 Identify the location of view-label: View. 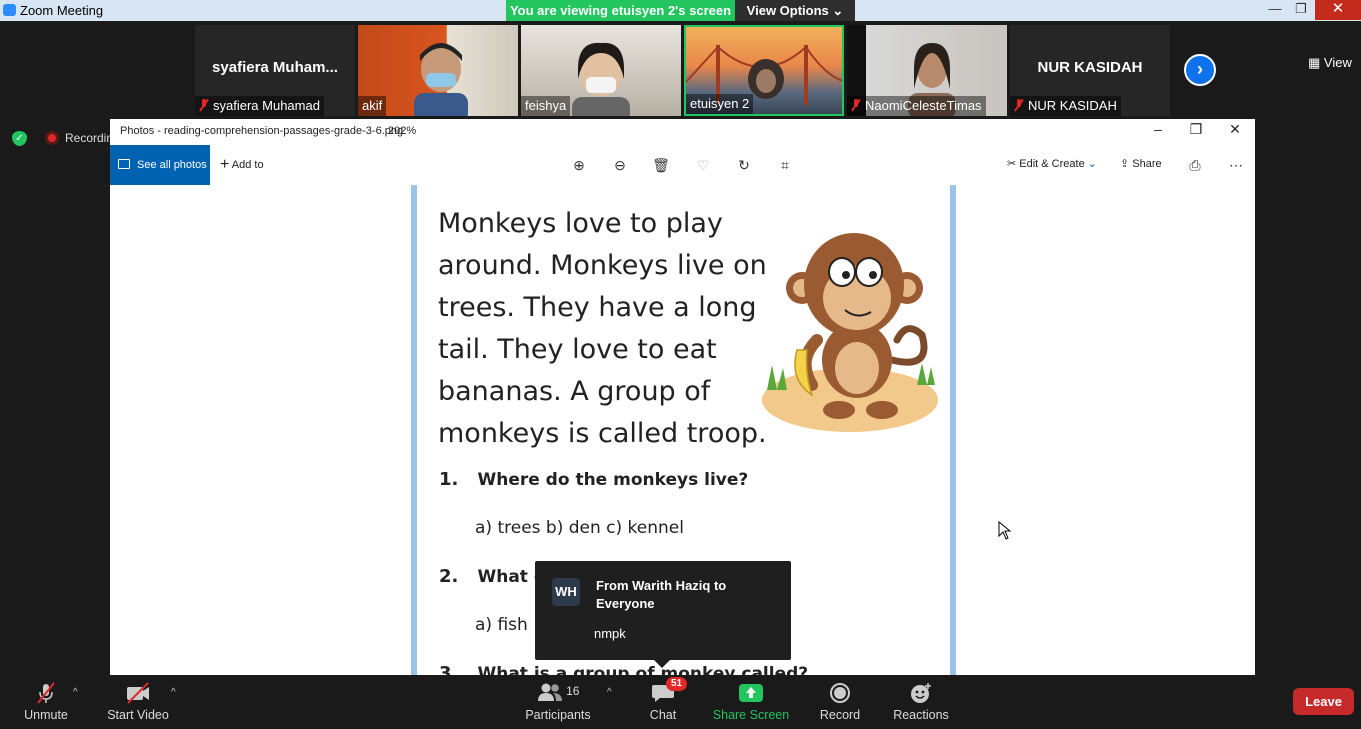
(1337, 62).